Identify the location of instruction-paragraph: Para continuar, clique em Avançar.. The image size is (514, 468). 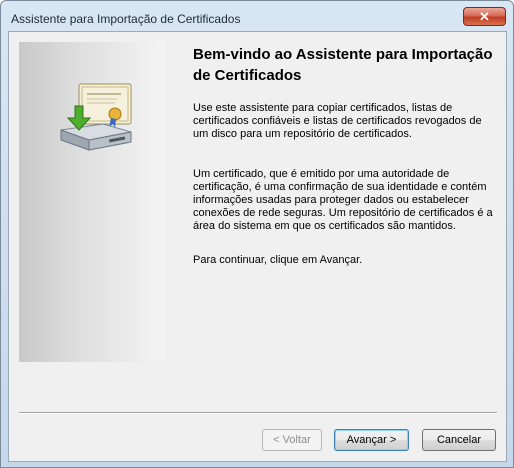
(278, 260).